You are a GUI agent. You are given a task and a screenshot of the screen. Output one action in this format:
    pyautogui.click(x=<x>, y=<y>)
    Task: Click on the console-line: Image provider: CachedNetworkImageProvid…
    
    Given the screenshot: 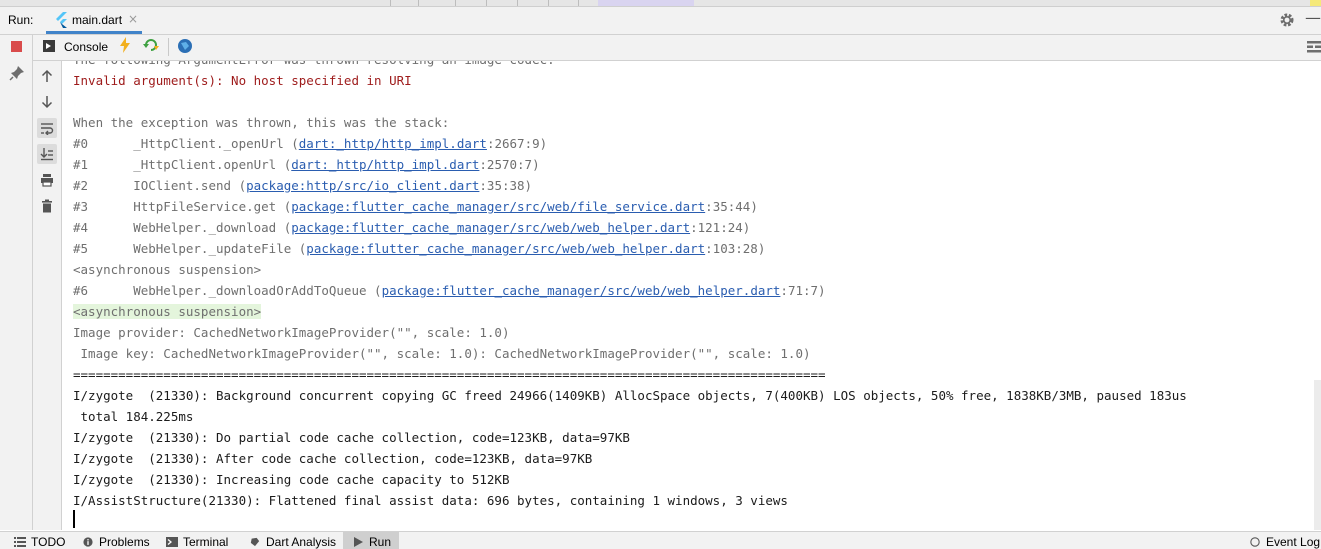 What is the action you would take?
    pyautogui.click(x=291, y=332)
    